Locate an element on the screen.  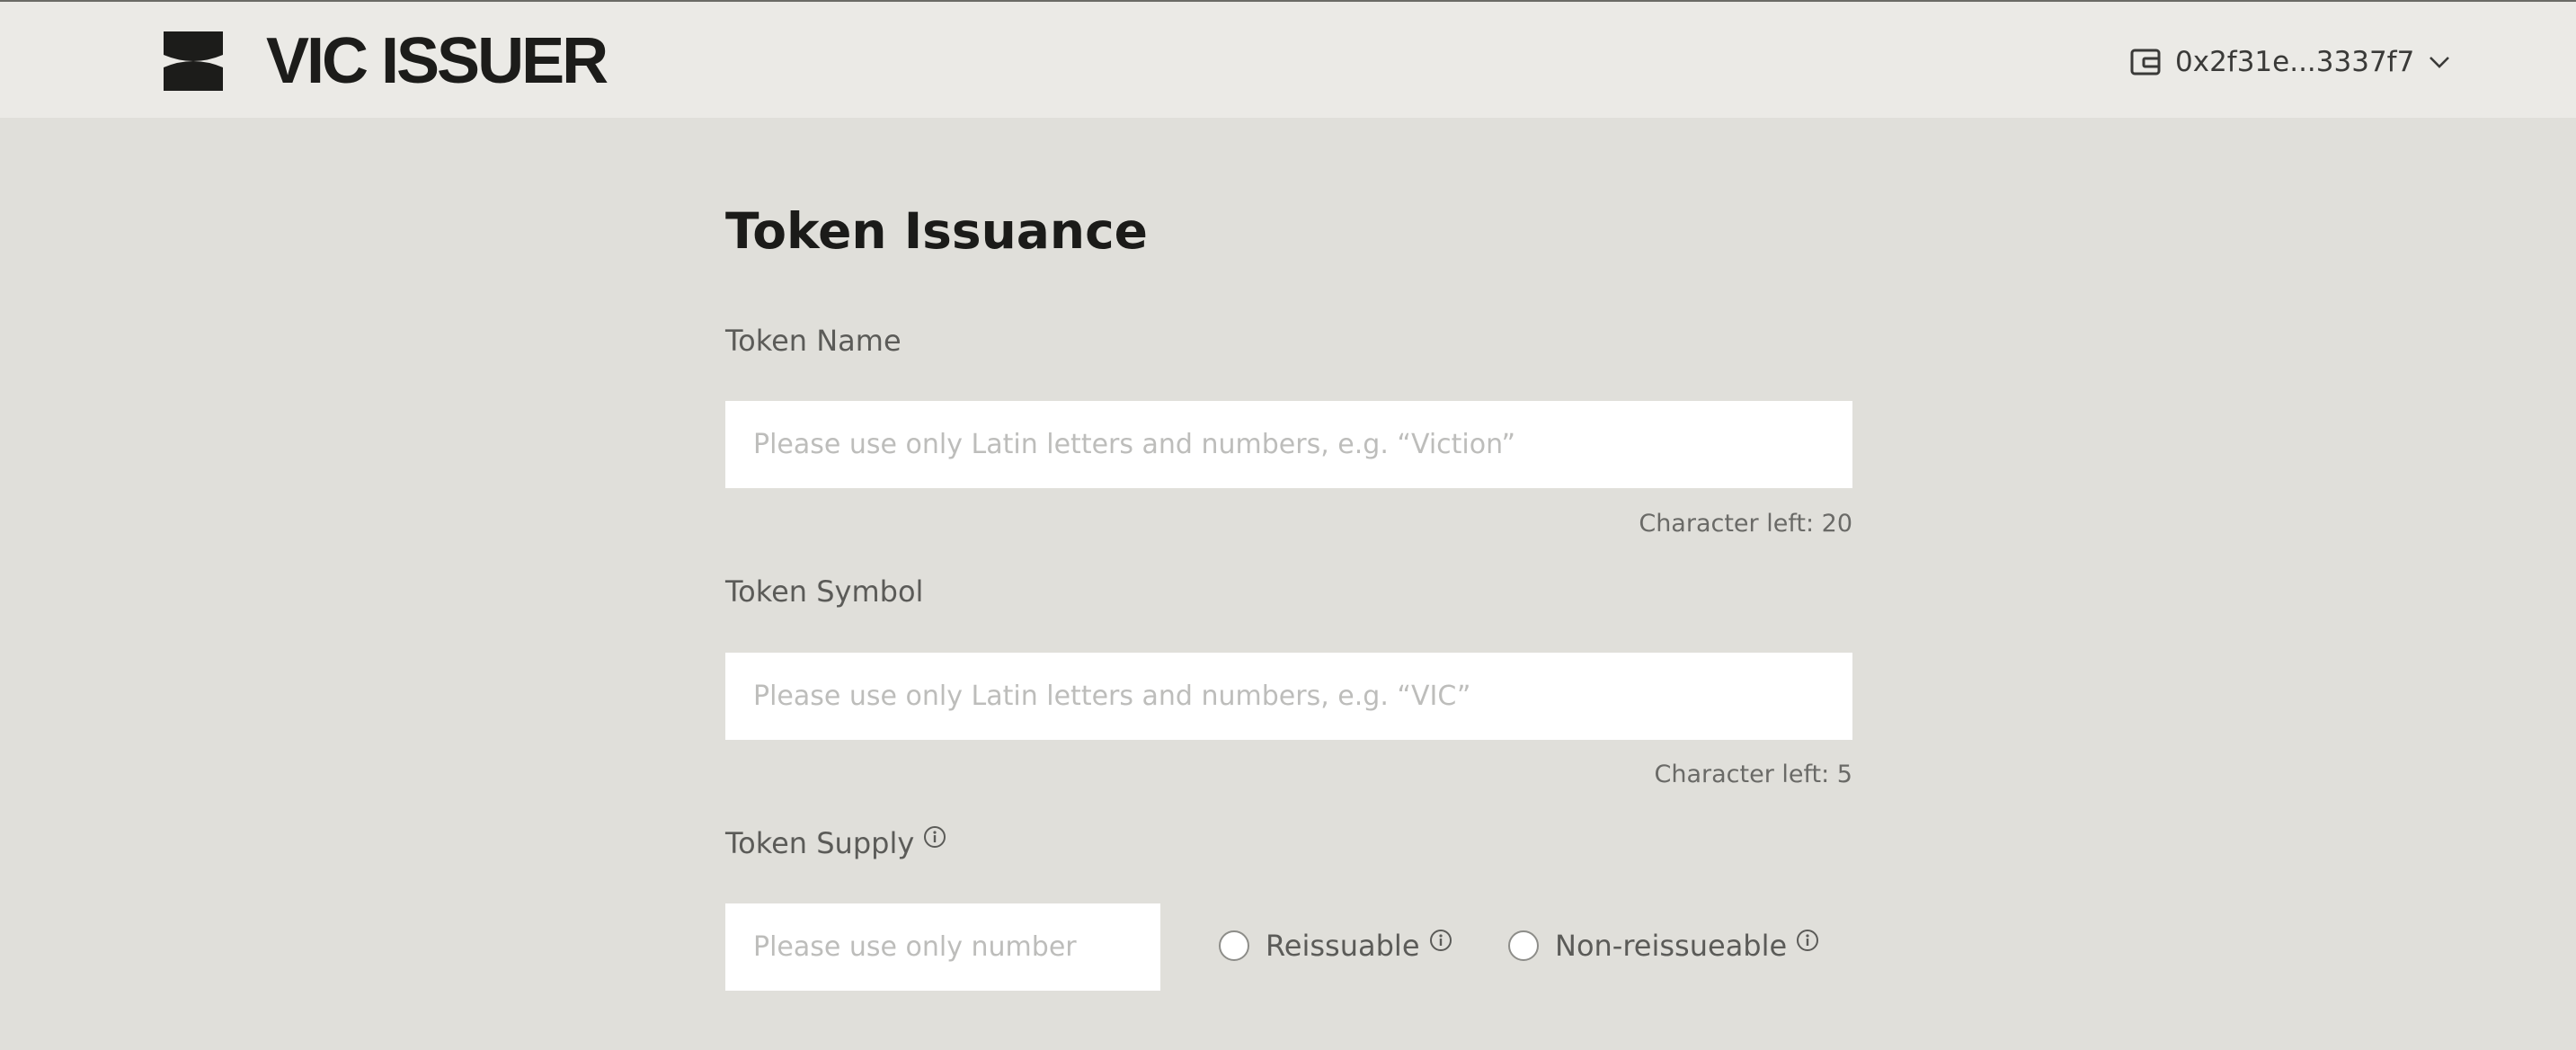
wallet-icon is located at coordinates (2145, 63).